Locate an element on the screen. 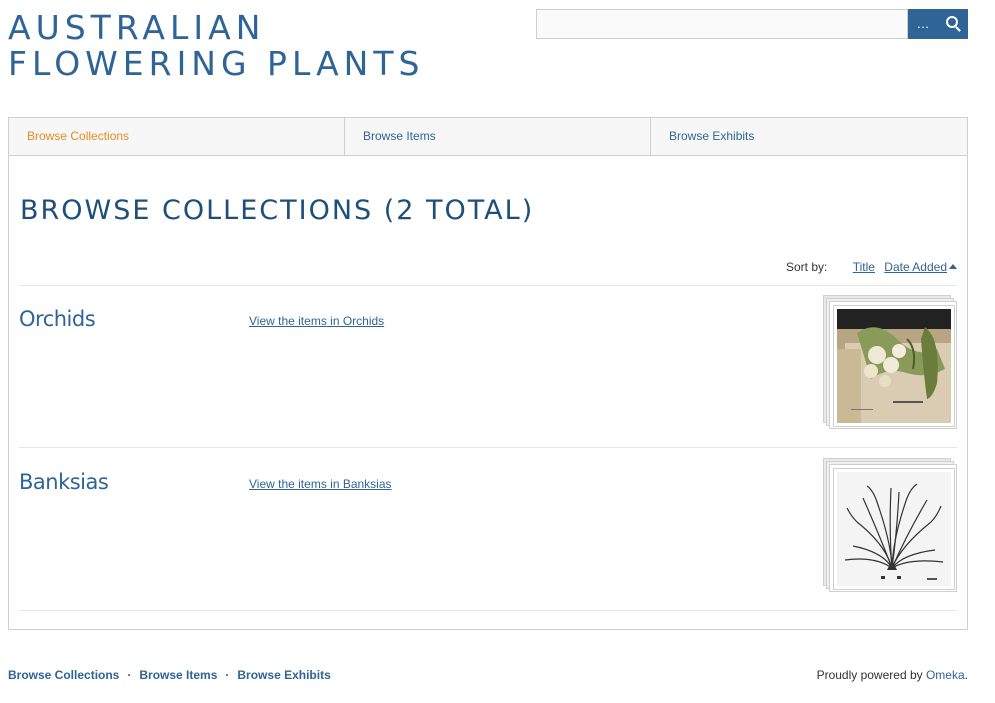 Image resolution: width=995 pixels, height=703 pixels. powered-by: Proudly powered by Omeka. is located at coordinates (892, 675).